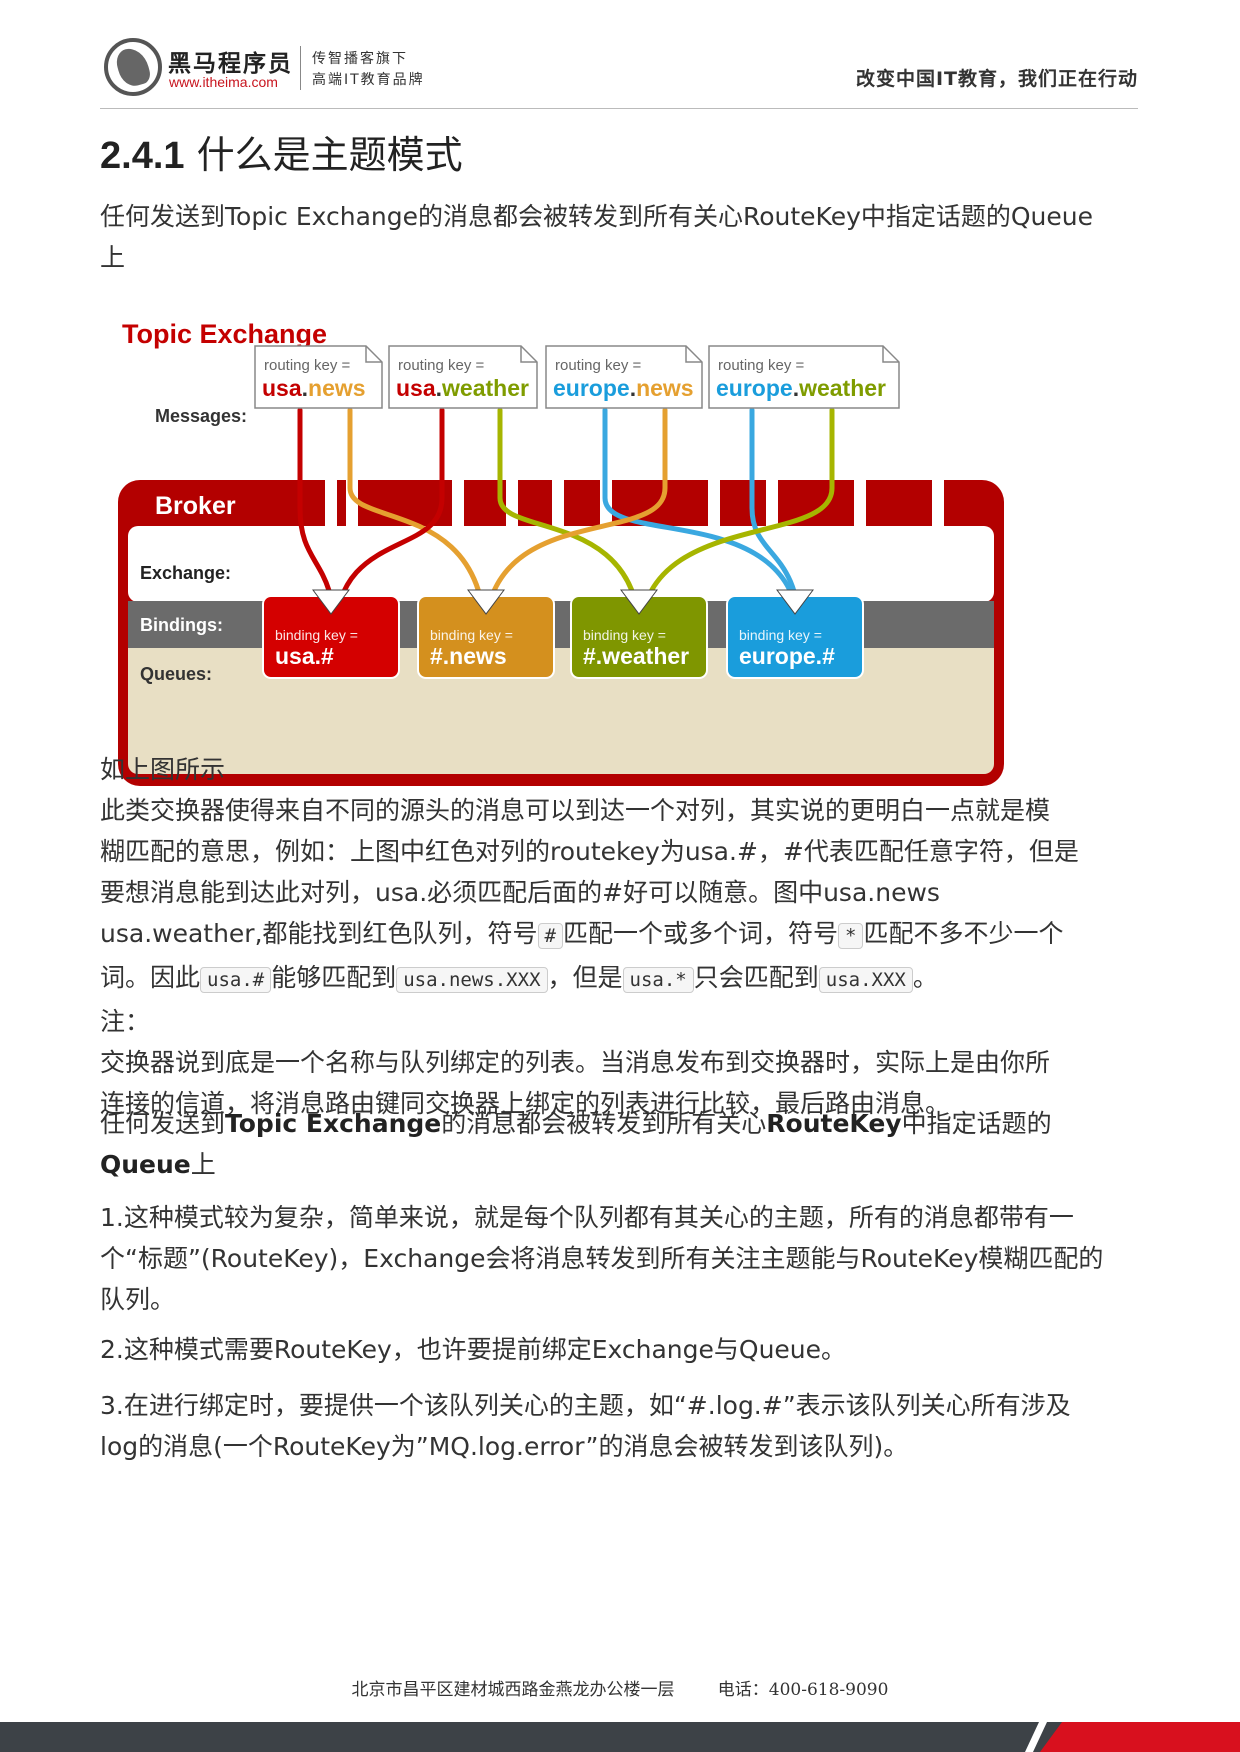  Describe the element at coordinates (801, 388) in the screenshot. I see `routing-key-value: europe.weather` at that location.